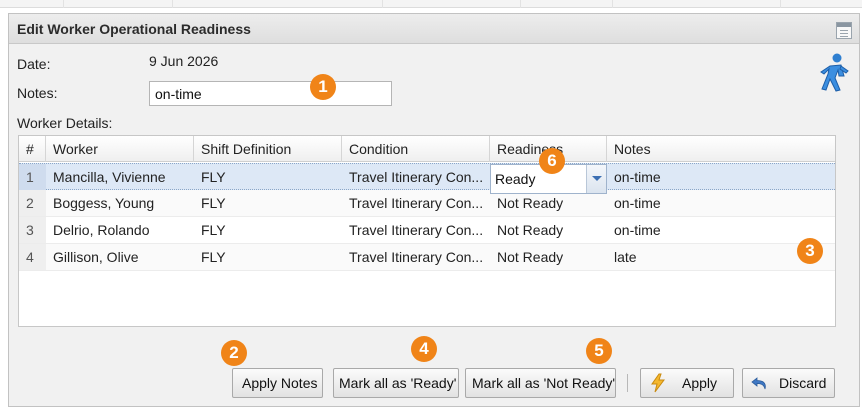  I want to click on apply-button: Apply, so click(687, 383).